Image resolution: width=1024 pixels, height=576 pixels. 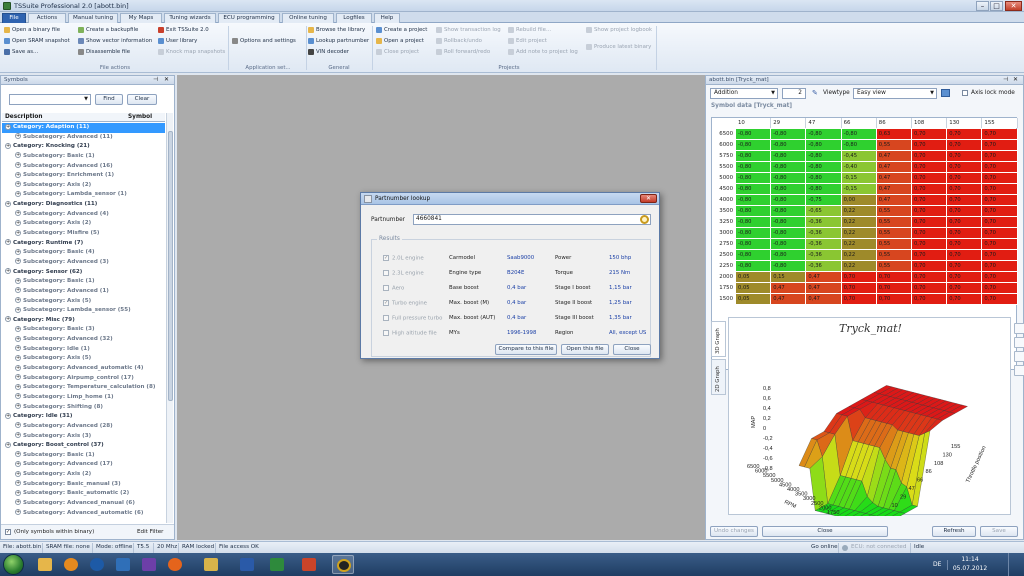 What do you see at coordinates (632, 349) in the screenshot?
I see `dialog-close-button: Close` at bounding box center [632, 349].